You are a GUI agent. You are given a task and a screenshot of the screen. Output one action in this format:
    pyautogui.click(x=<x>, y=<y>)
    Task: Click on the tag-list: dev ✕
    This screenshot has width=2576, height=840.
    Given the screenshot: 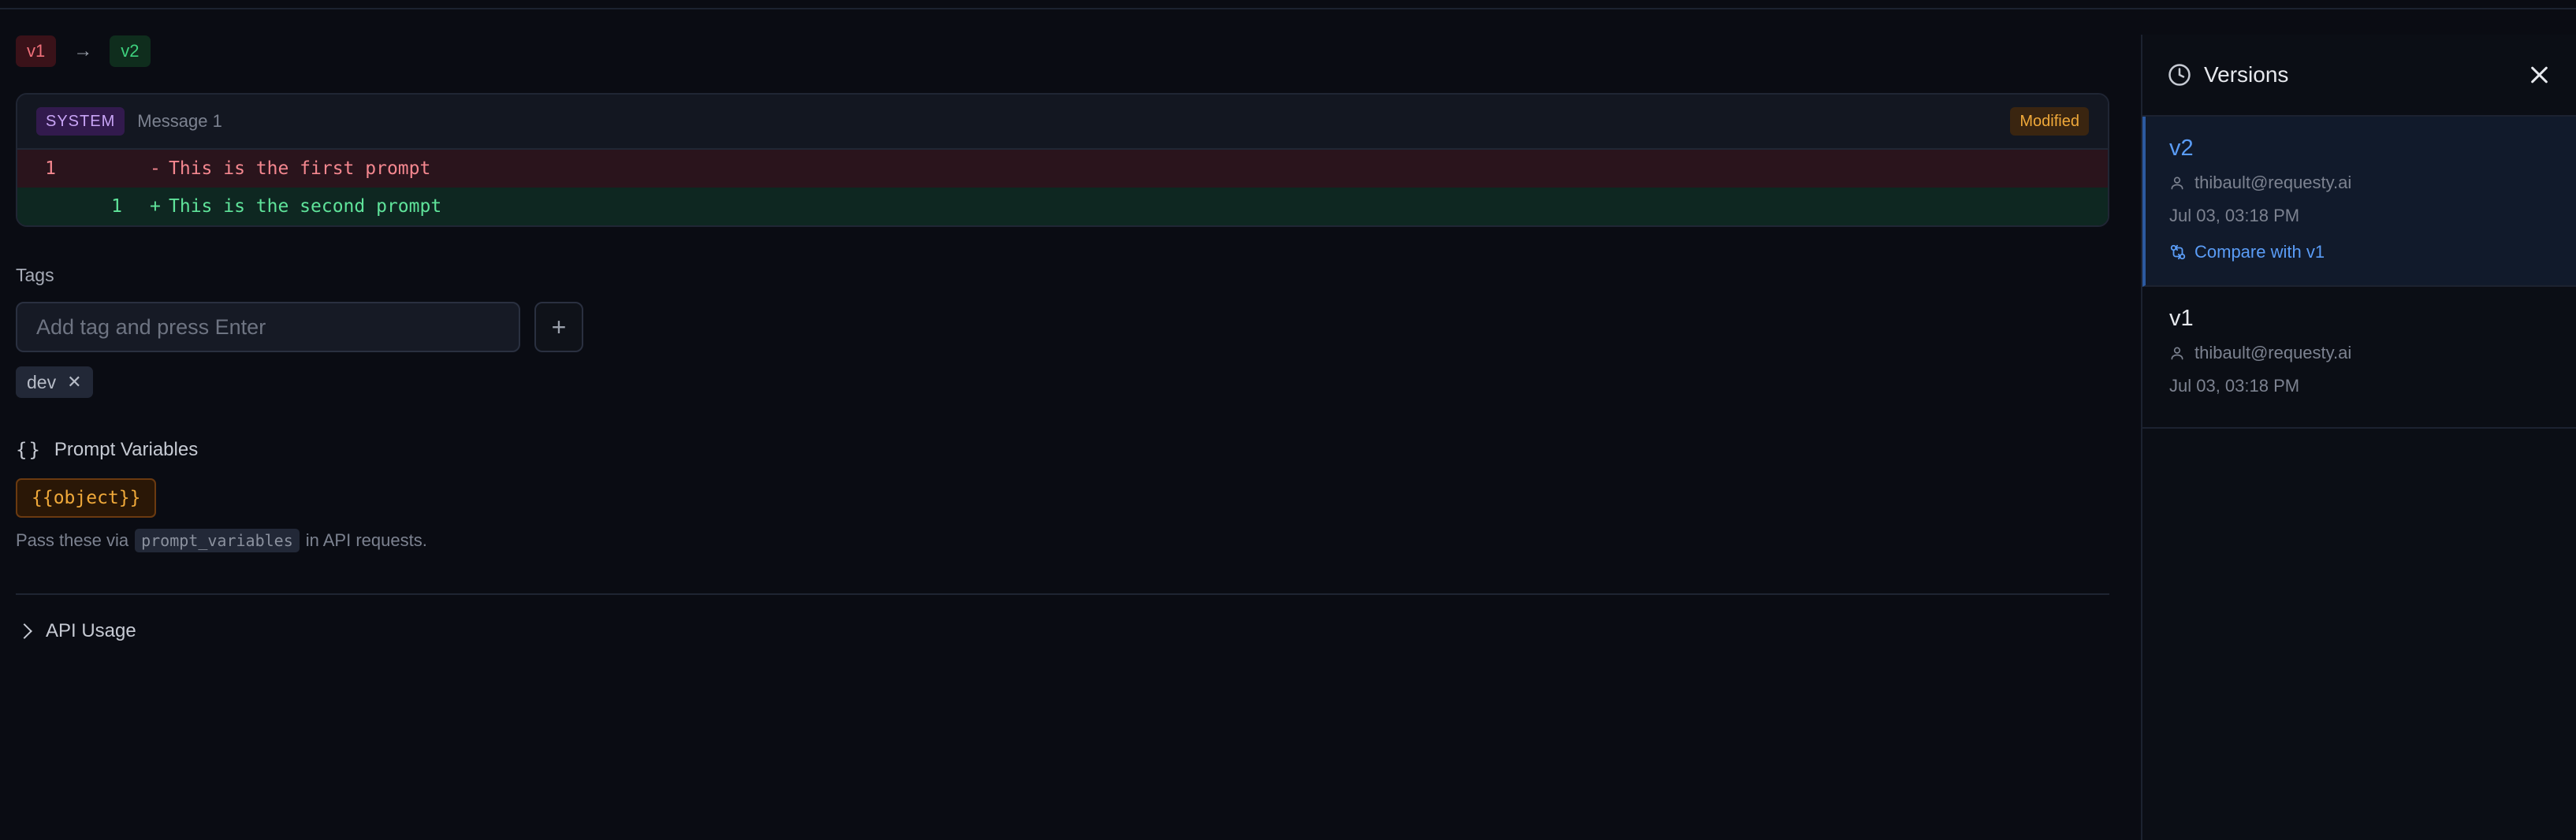 What is the action you would take?
    pyautogui.click(x=1062, y=382)
    